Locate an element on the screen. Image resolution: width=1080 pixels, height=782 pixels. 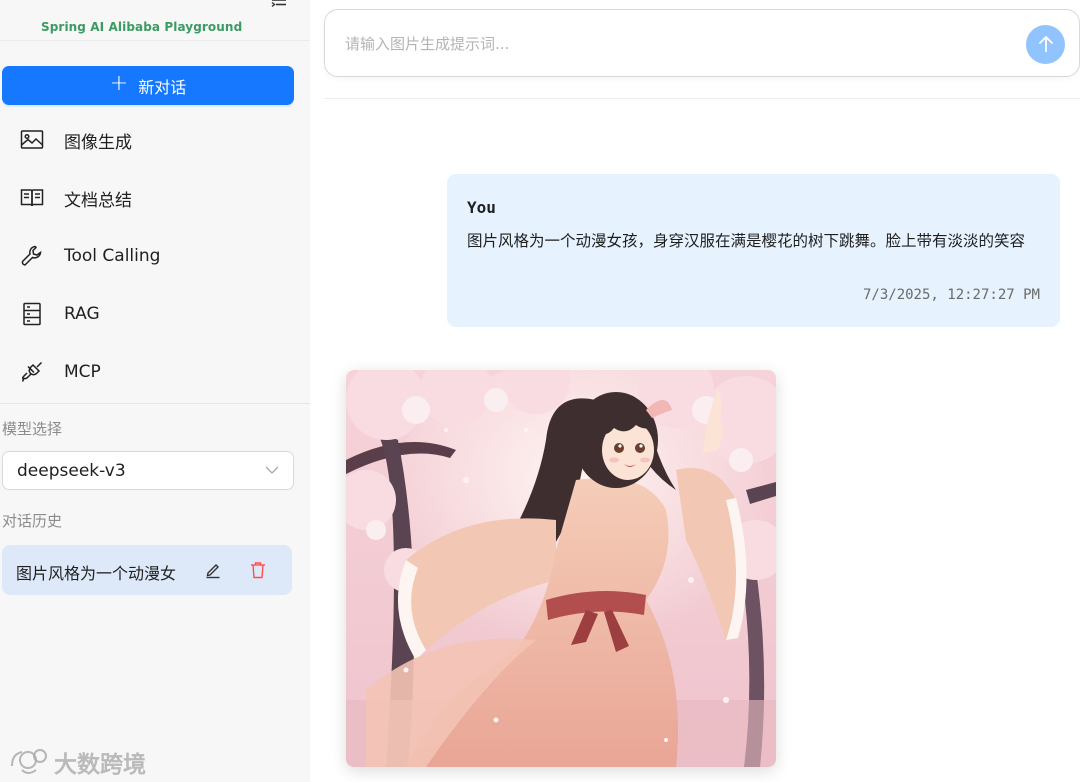
watermark: 大数跨境 is located at coordinates (77, 762).